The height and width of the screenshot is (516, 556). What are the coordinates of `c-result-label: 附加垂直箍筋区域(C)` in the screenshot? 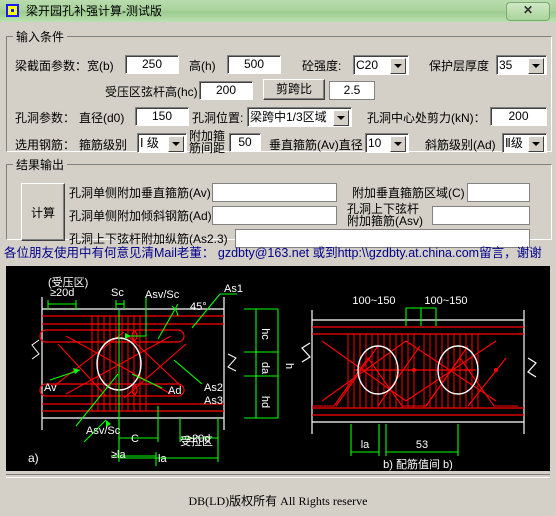 It's located at (408, 193).